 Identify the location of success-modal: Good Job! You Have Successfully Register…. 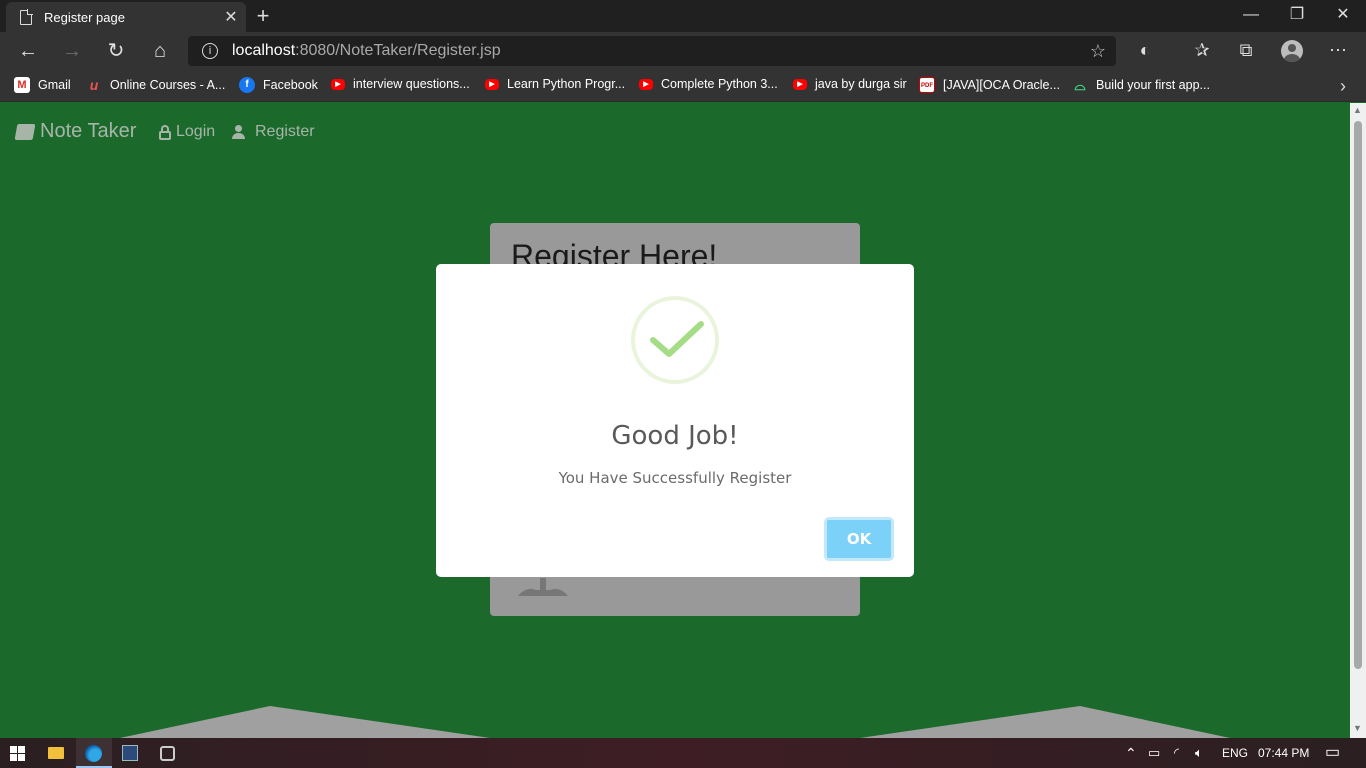
(675, 420).